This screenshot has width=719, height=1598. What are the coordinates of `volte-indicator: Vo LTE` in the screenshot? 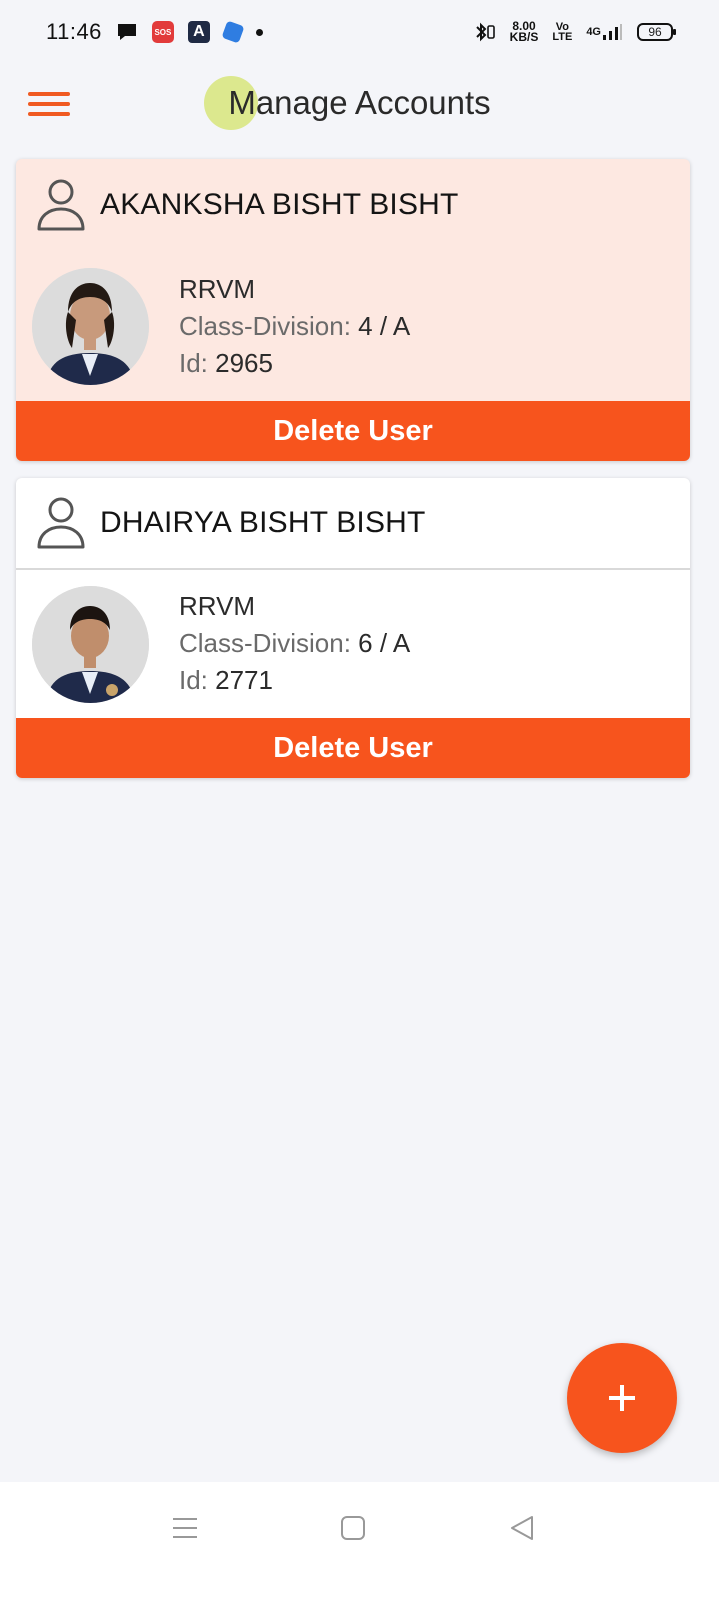 It's located at (562, 32).